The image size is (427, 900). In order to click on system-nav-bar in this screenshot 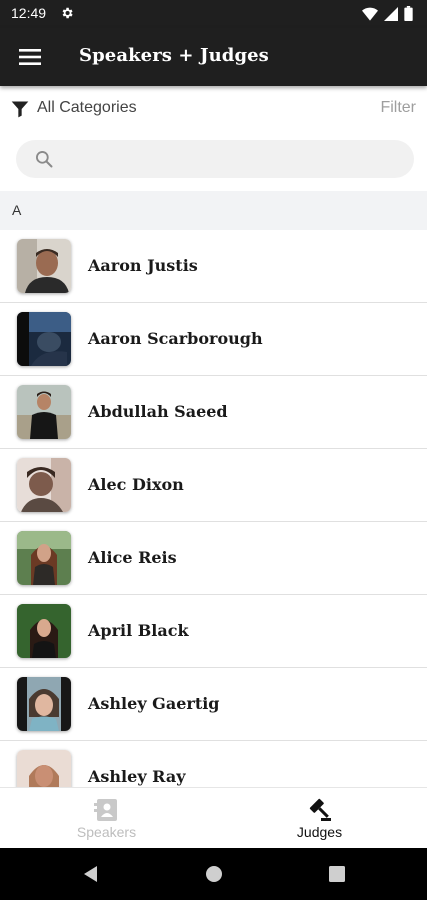, I will do `click(213, 874)`.